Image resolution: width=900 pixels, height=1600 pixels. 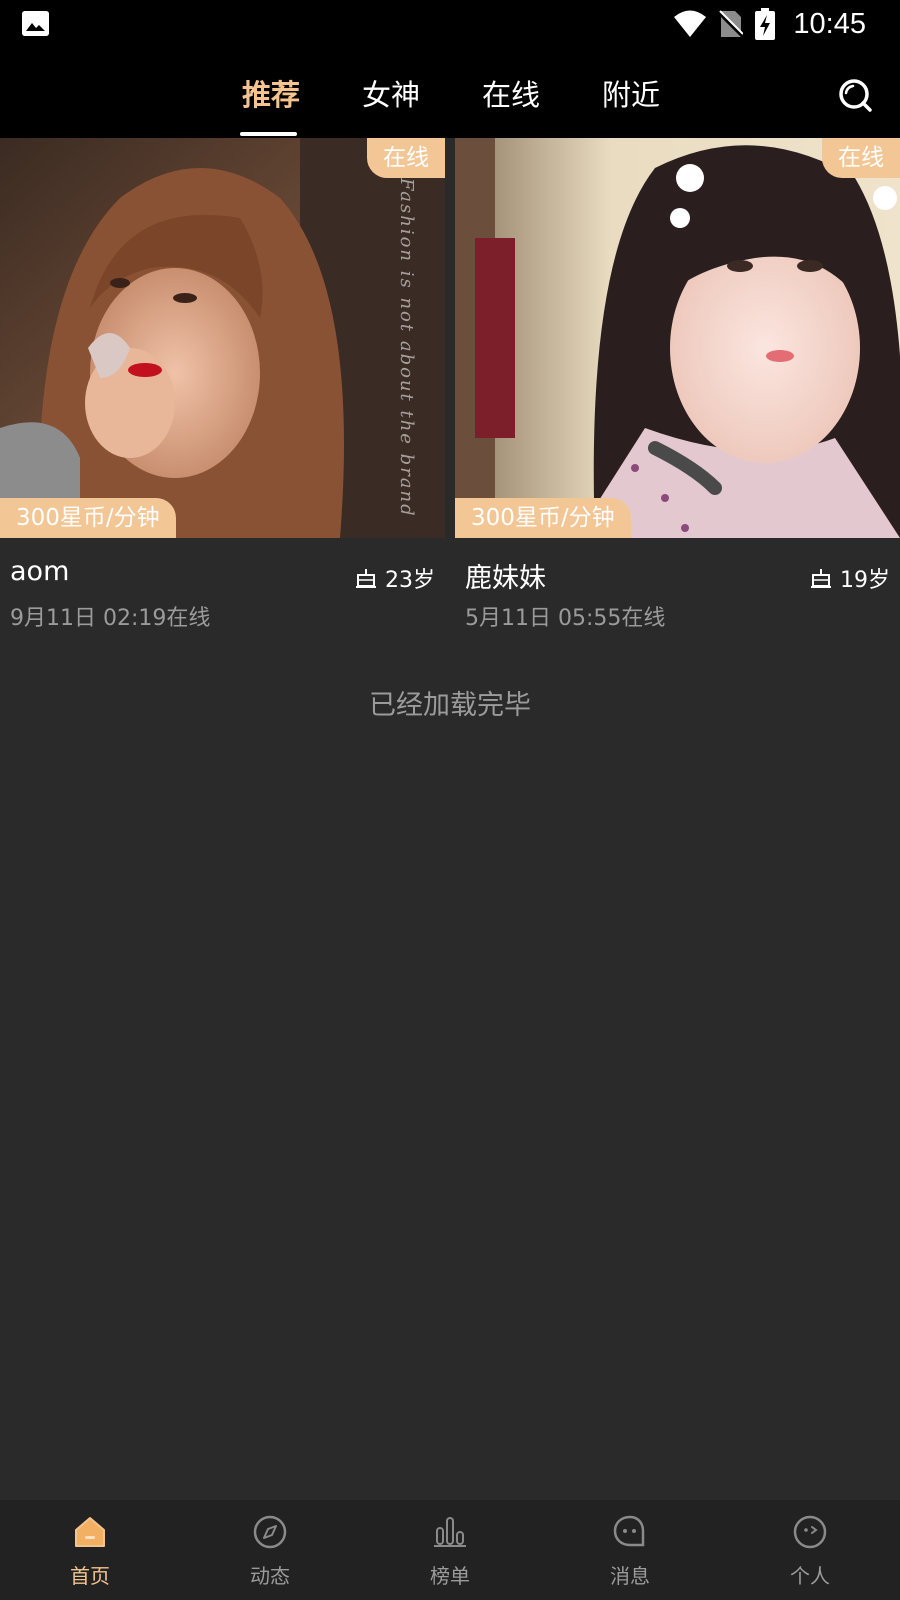 I want to click on battery-charging-icon, so click(x=765, y=24).